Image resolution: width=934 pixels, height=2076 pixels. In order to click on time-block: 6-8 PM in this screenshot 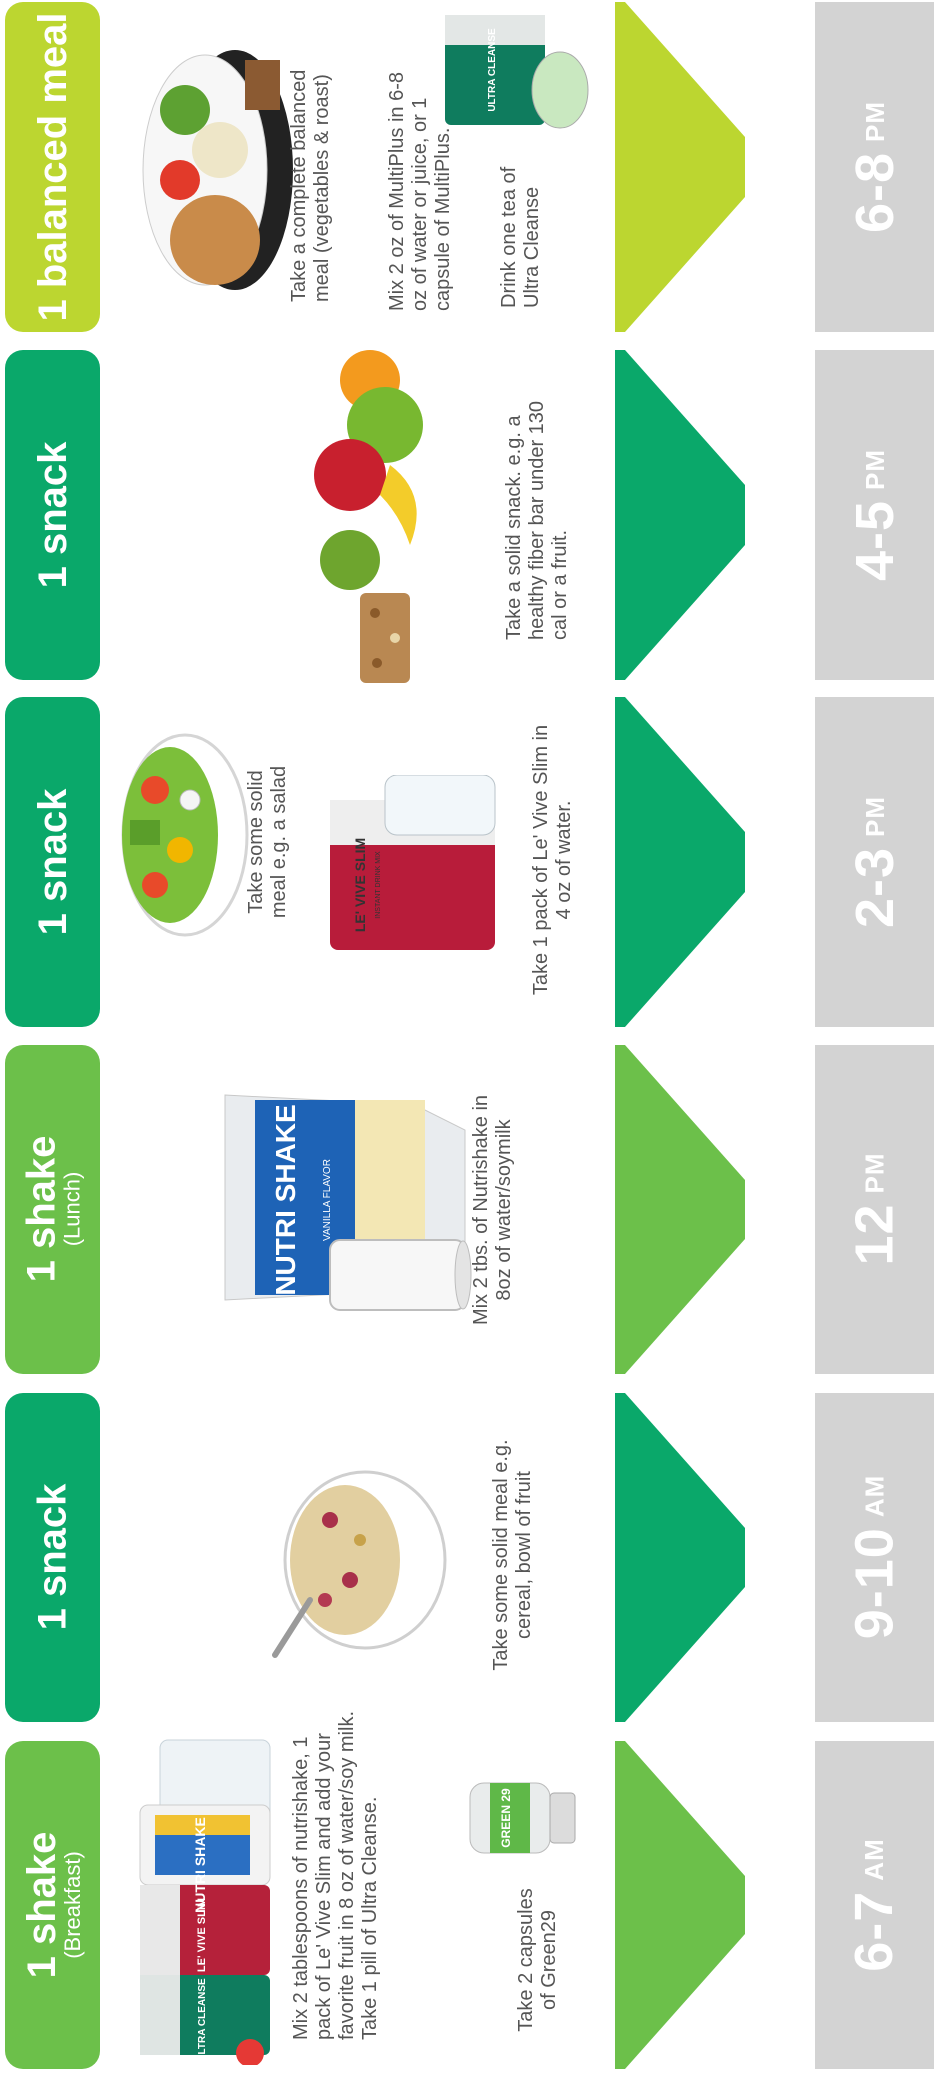, I will do `click(874, 167)`.